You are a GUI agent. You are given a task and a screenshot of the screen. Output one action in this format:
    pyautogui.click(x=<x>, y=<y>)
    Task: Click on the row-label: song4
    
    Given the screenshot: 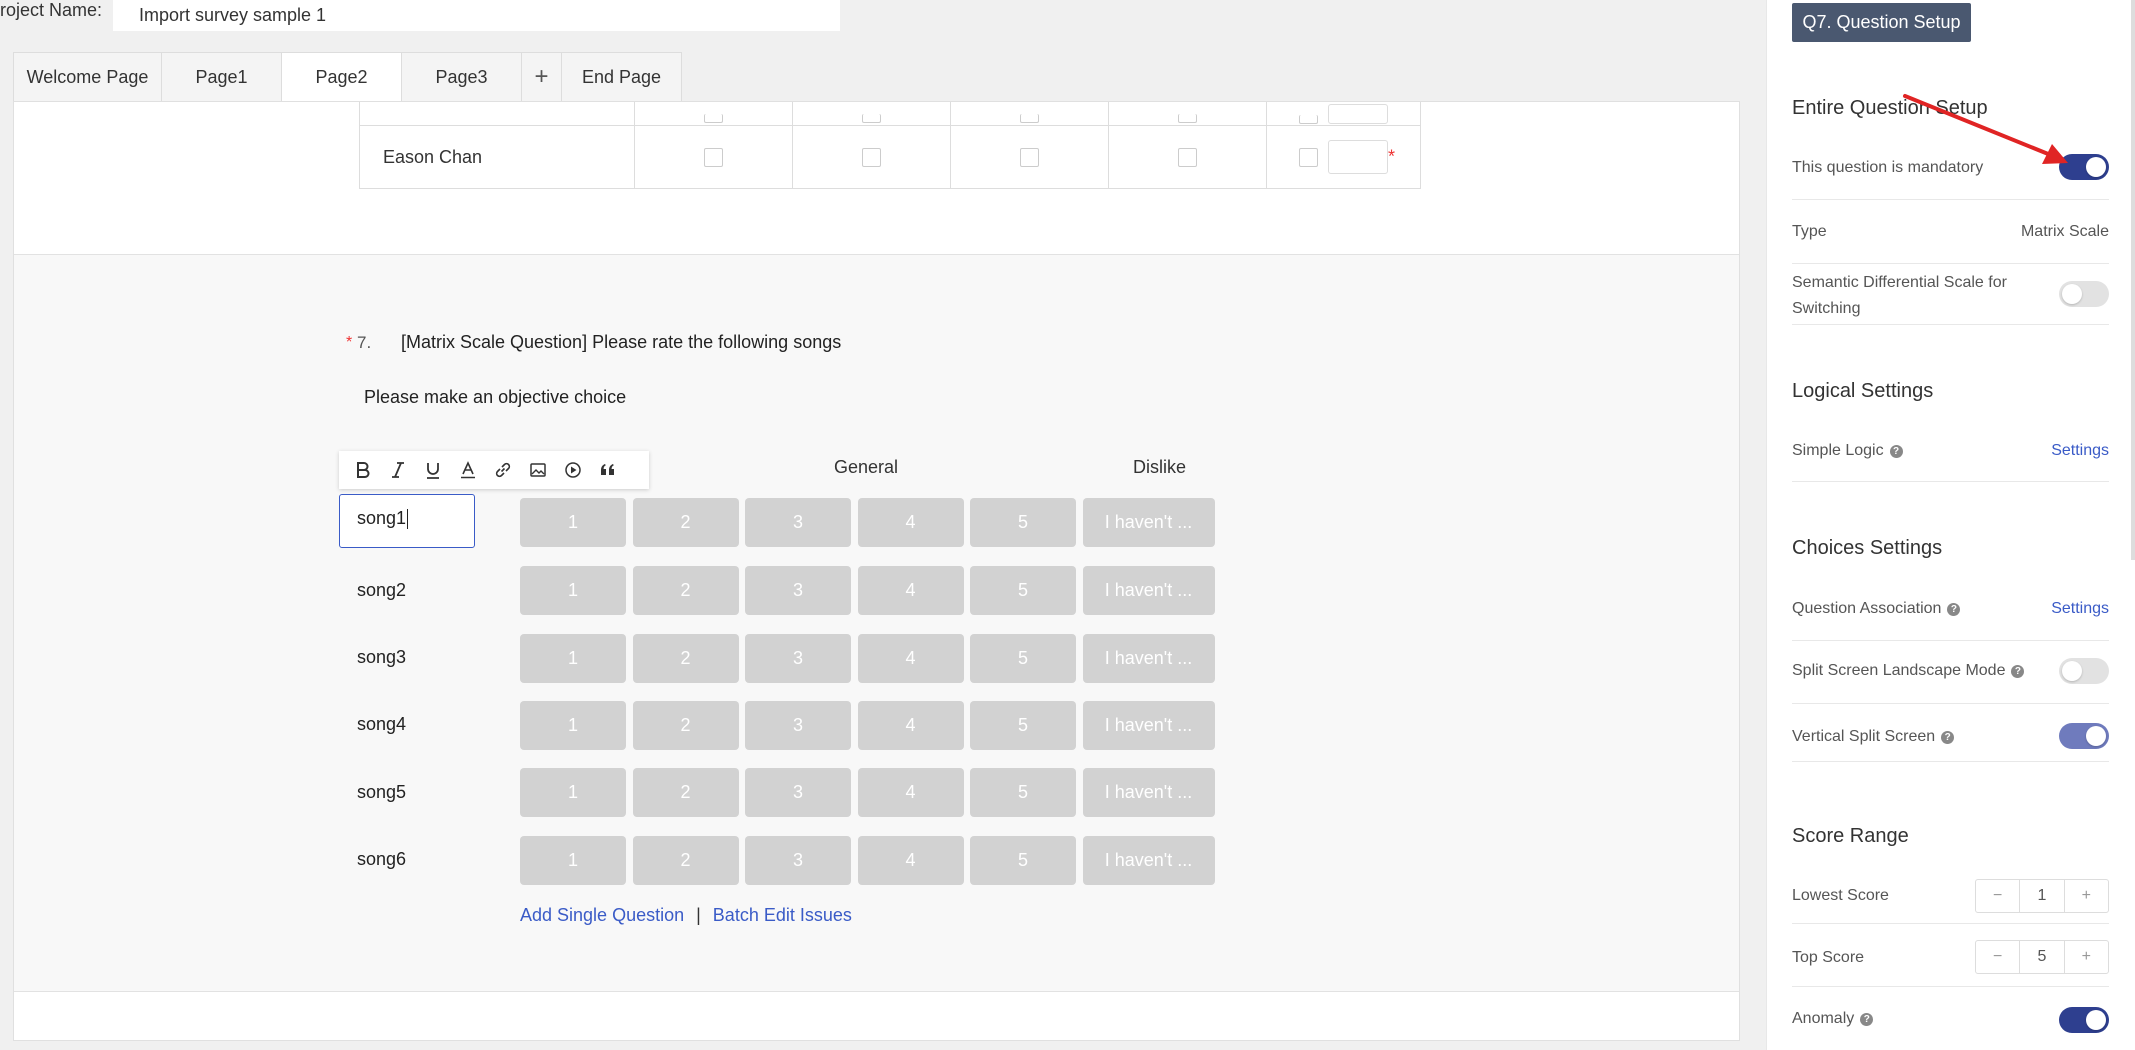 What is the action you would take?
    pyautogui.click(x=381, y=724)
    